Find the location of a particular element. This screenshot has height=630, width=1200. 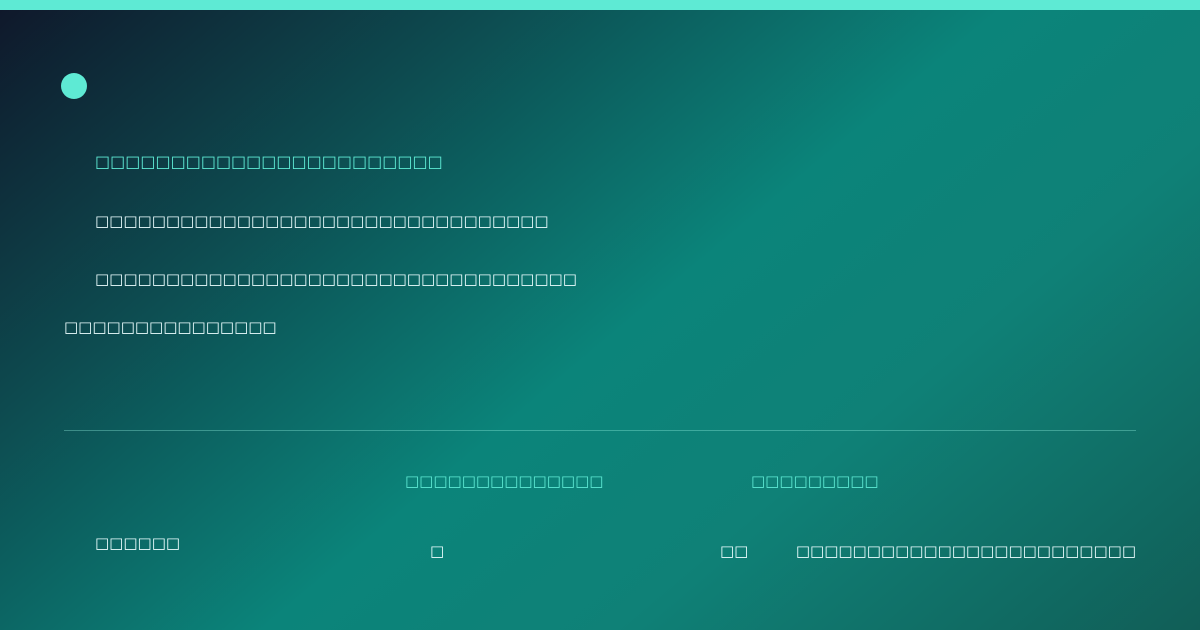

footer-row-label: □□□□□□ is located at coordinates (138, 543).